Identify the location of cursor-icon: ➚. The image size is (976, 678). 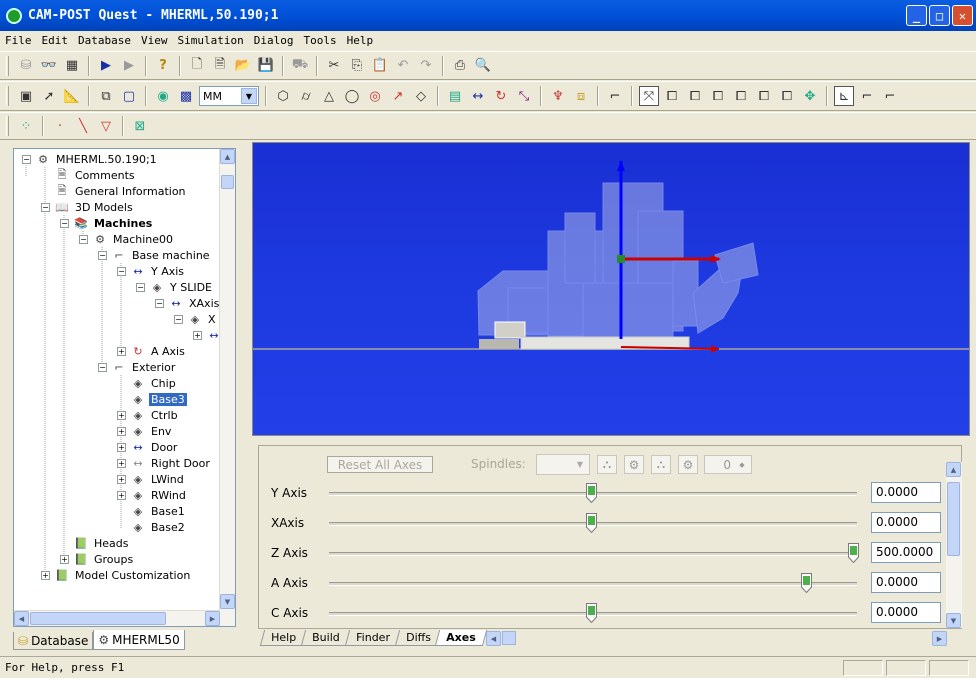
(49, 96).